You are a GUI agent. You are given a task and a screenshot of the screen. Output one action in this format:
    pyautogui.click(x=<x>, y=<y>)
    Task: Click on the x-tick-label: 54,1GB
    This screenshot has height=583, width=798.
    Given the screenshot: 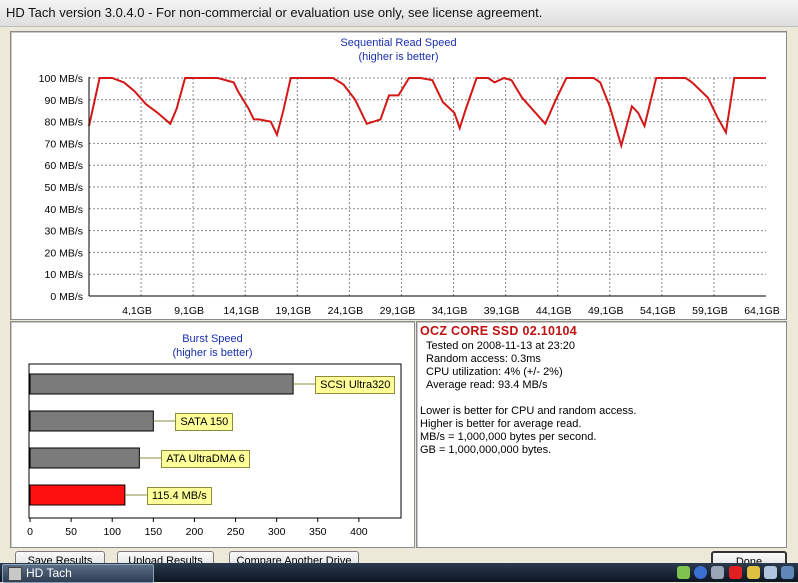 What is the action you would take?
    pyautogui.click(x=658, y=311)
    